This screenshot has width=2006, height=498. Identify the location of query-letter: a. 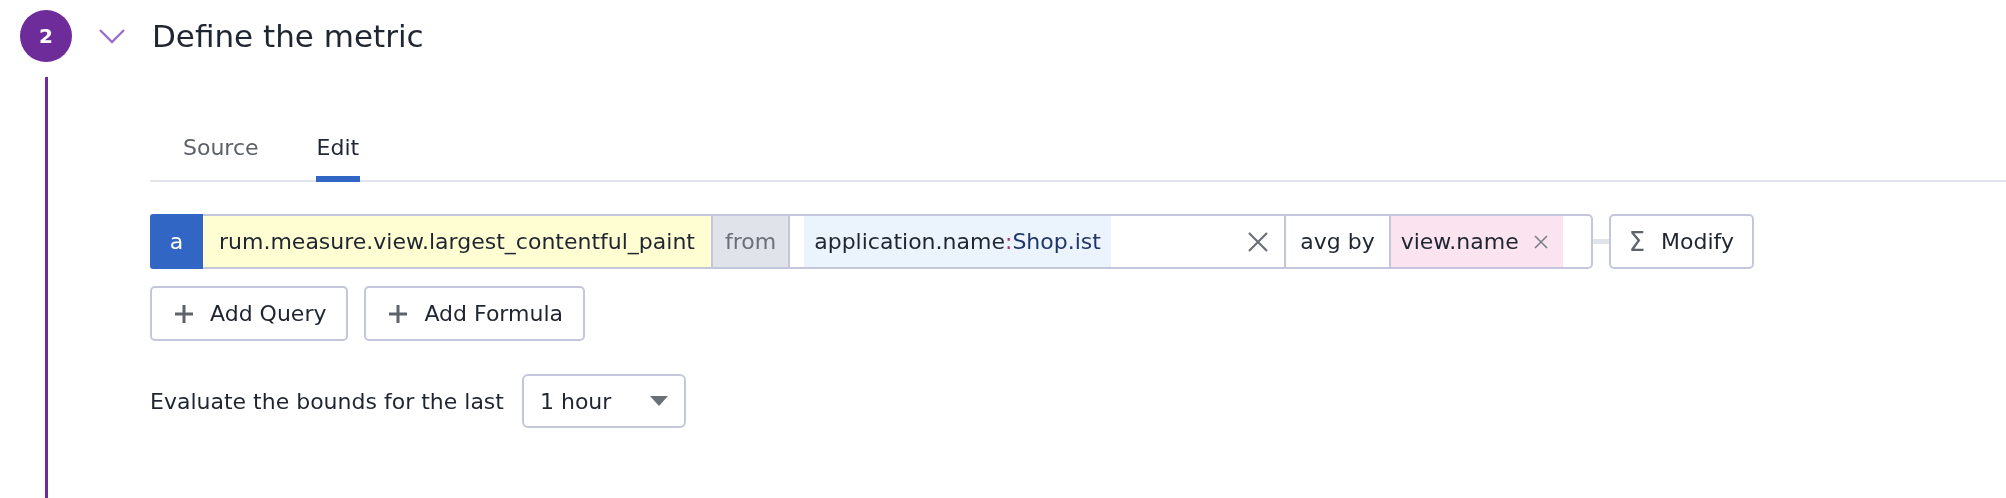
(176, 241).